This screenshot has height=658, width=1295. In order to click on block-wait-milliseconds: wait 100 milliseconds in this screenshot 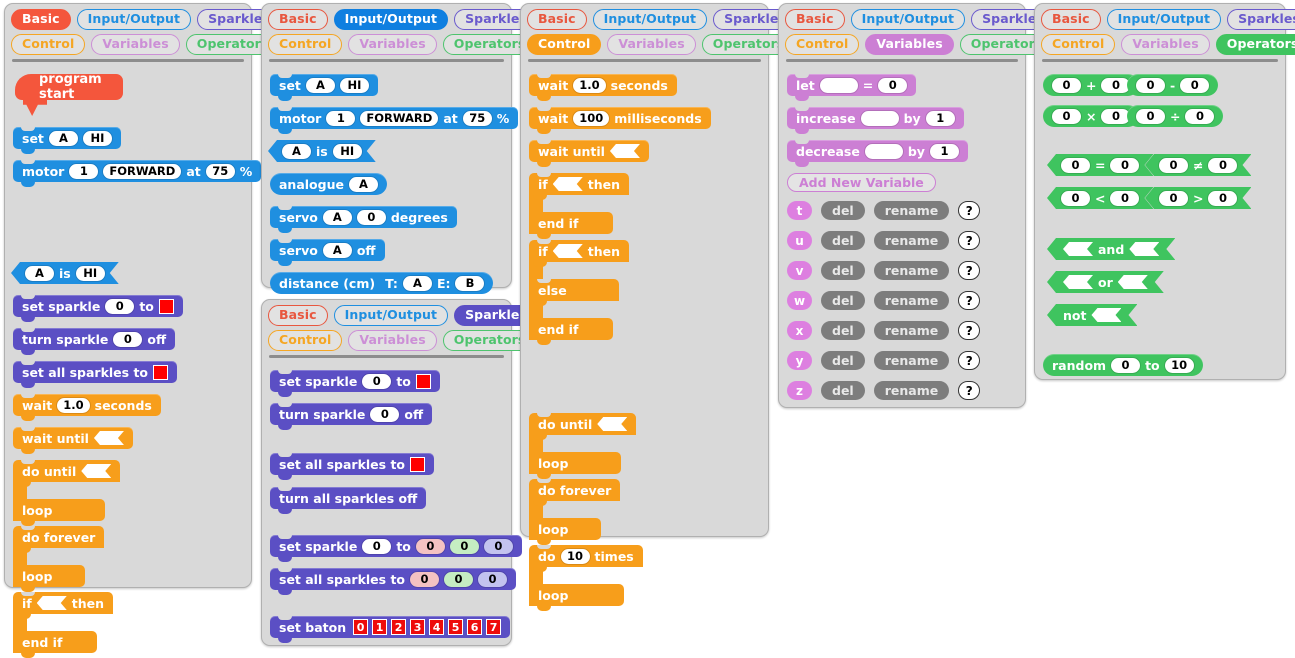, I will do `click(620, 120)`.